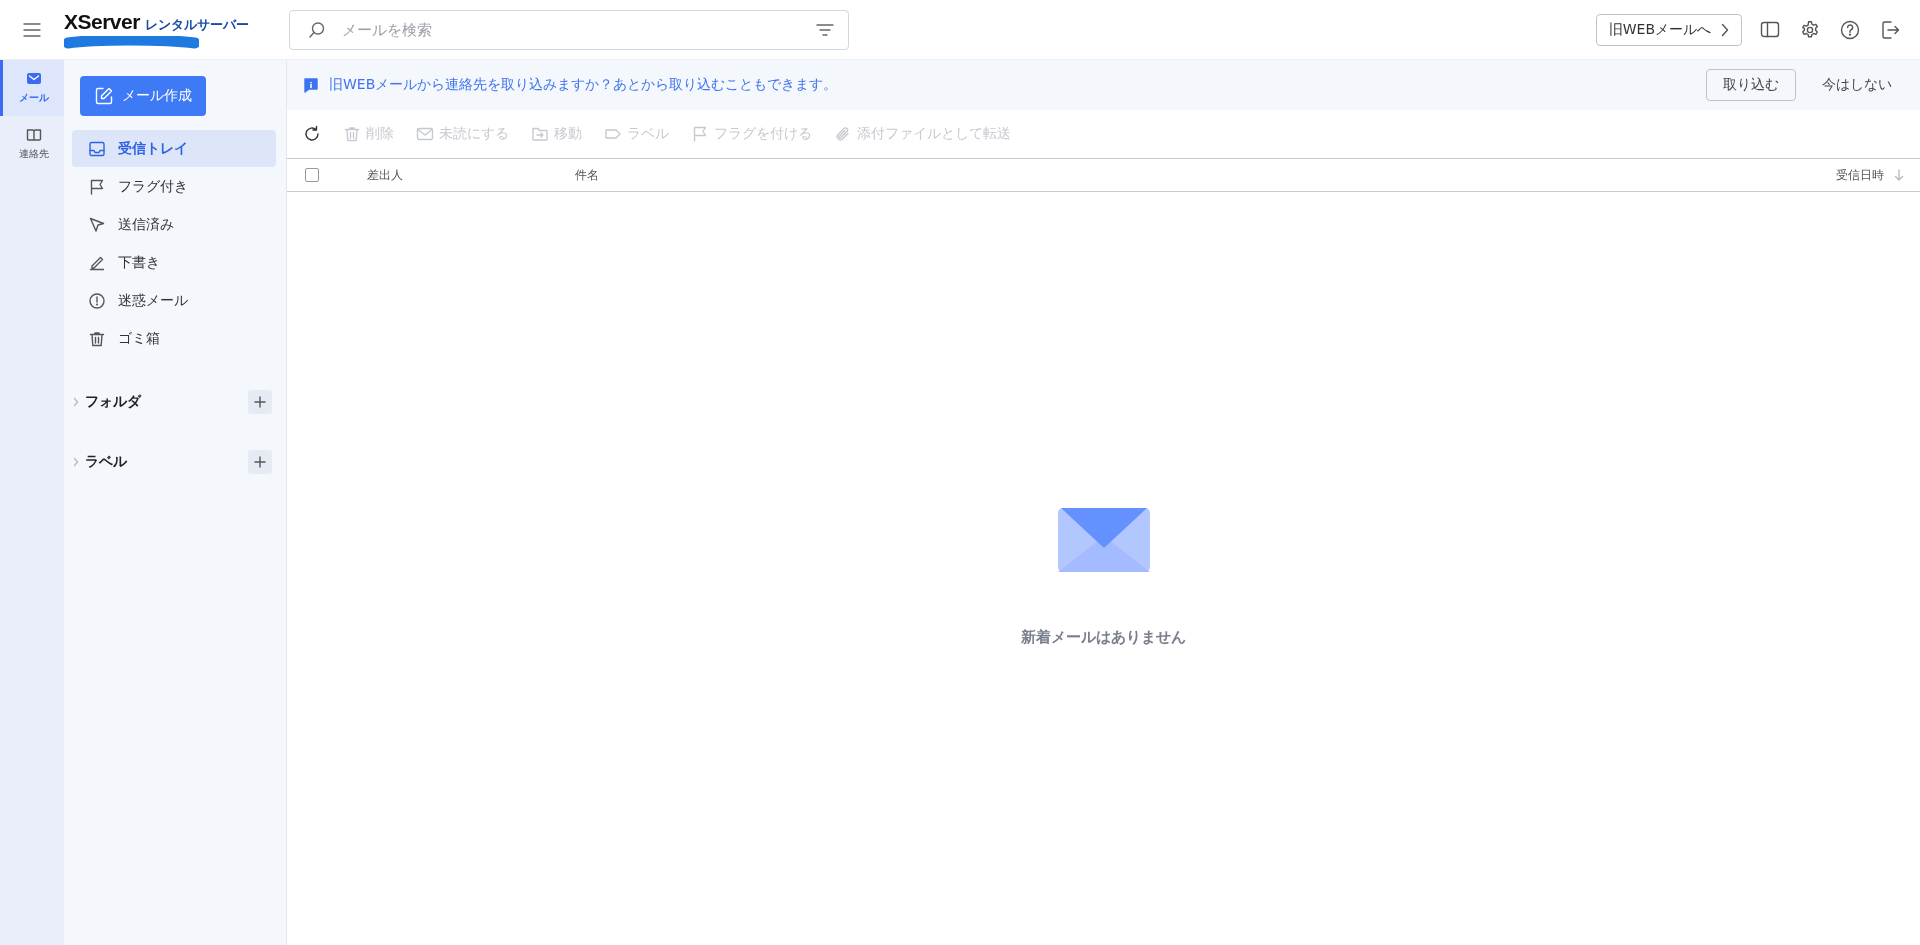  Describe the element at coordinates (1850, 29) in the screenshot. I see `help-icon` at that location.